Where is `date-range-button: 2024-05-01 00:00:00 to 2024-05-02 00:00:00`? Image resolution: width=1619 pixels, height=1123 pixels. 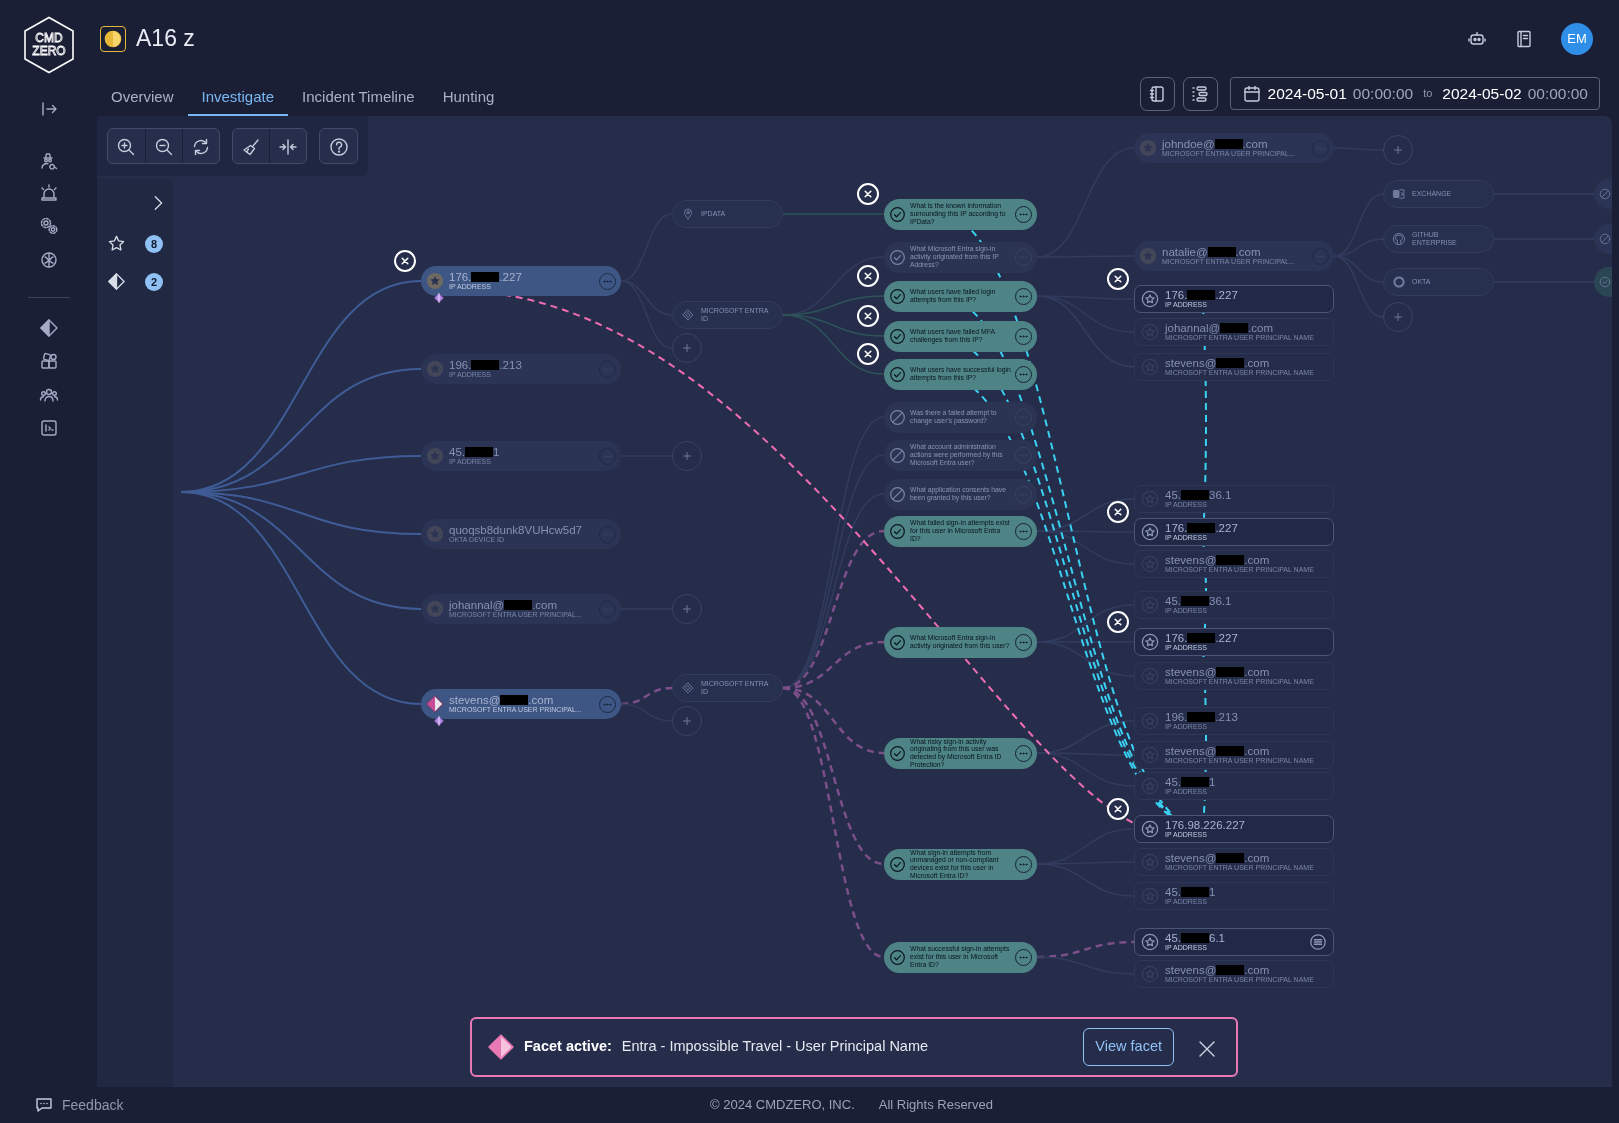 date-range-button: 2024-05-01 00:00:00 to 2024-05-02 00:00:00 is located at coordinates (1414, 93).